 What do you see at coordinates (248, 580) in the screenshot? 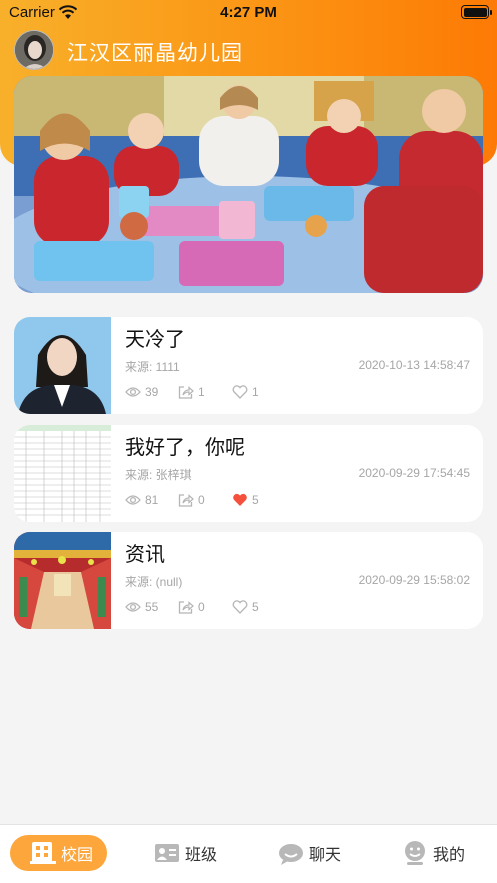
I see `news-card: 资讯 来源: (null) 2020-09-29 15:58:02 55 0 5` at bounding box center [248, 580].